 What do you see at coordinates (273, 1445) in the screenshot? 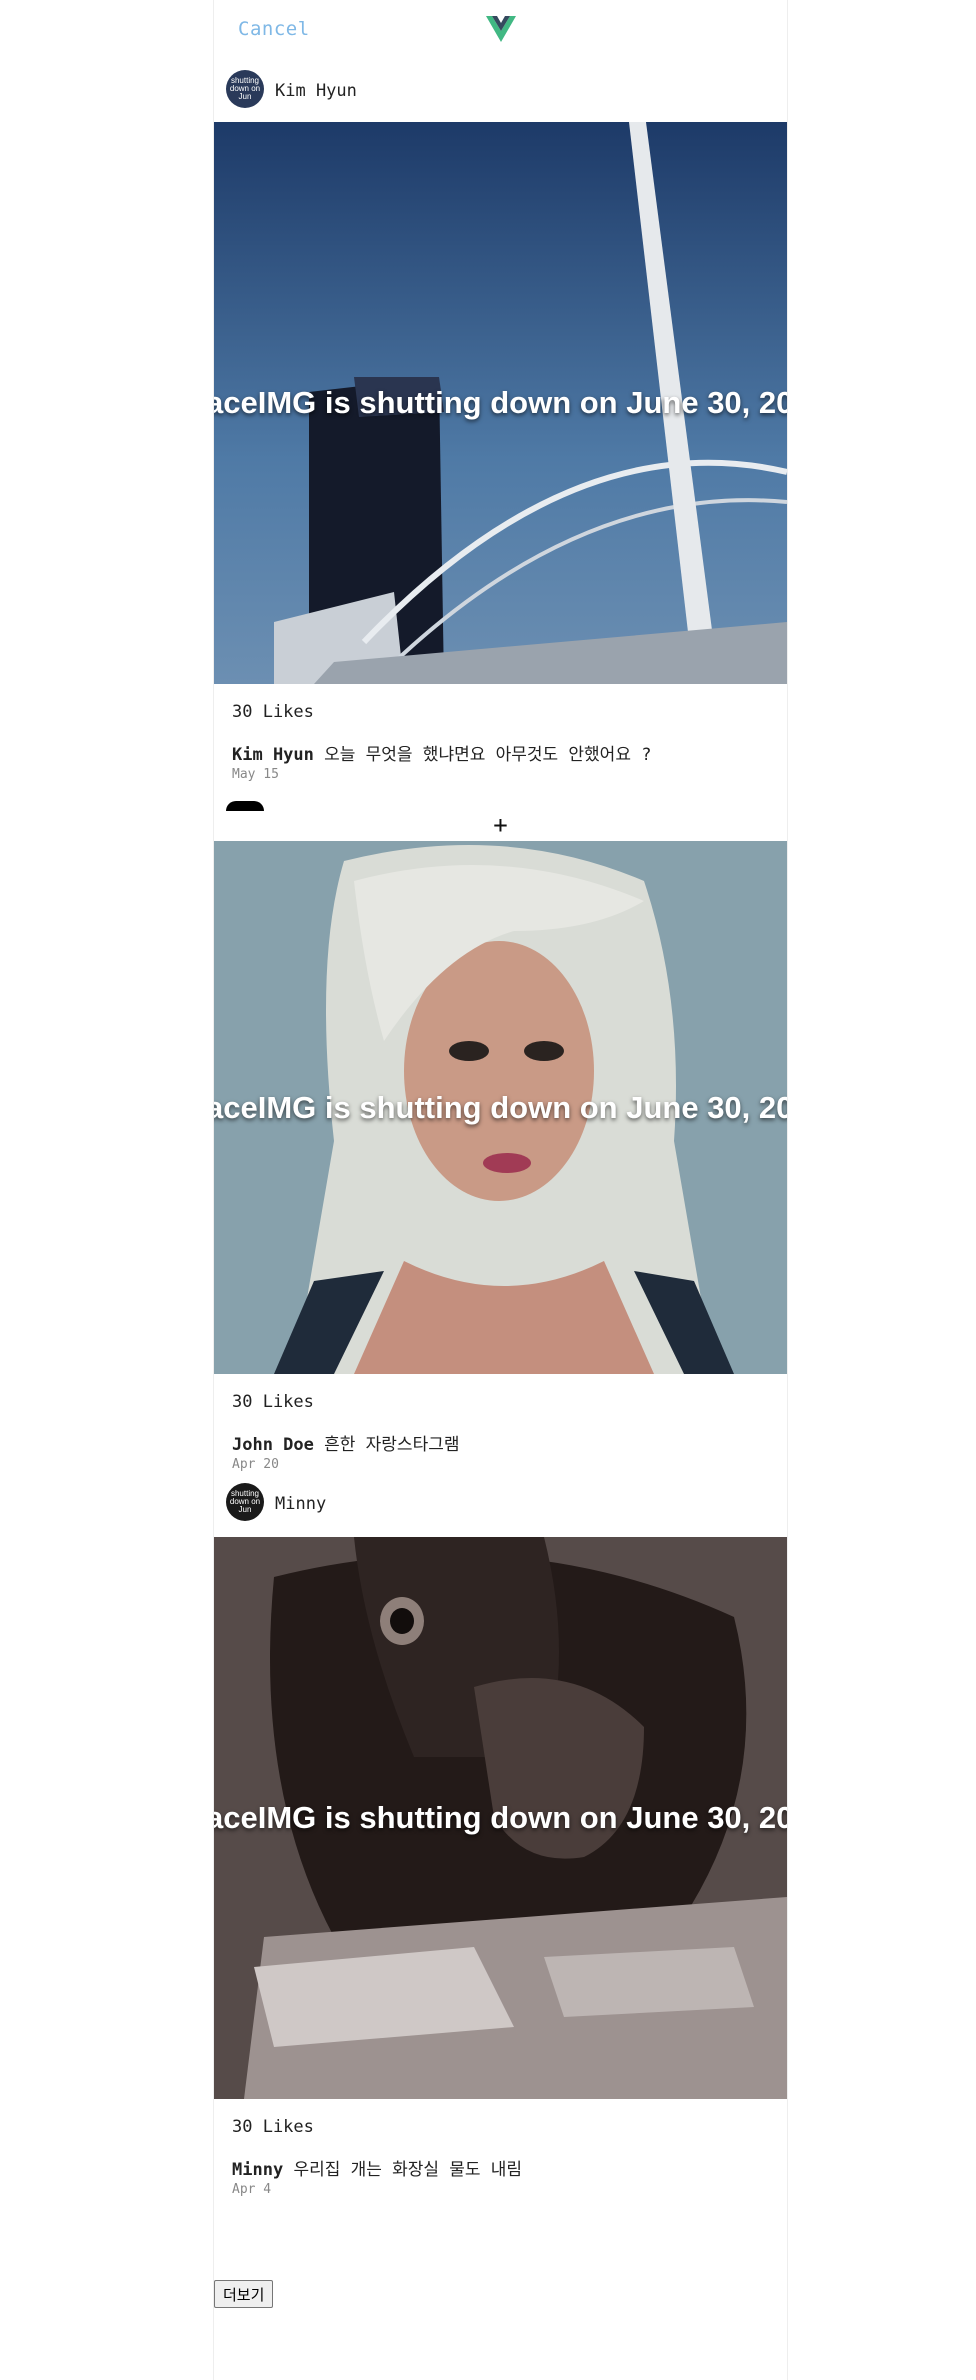
I see `caption-author: John Doe` at bounding box center [273, 1445].